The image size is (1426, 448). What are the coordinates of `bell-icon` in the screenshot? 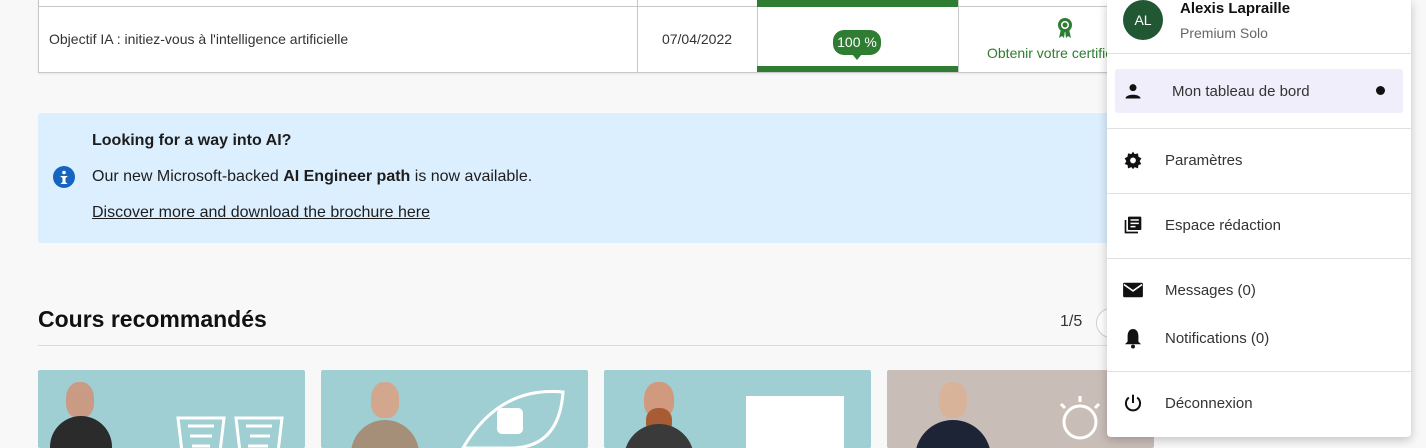 It's located at (1133, 338).